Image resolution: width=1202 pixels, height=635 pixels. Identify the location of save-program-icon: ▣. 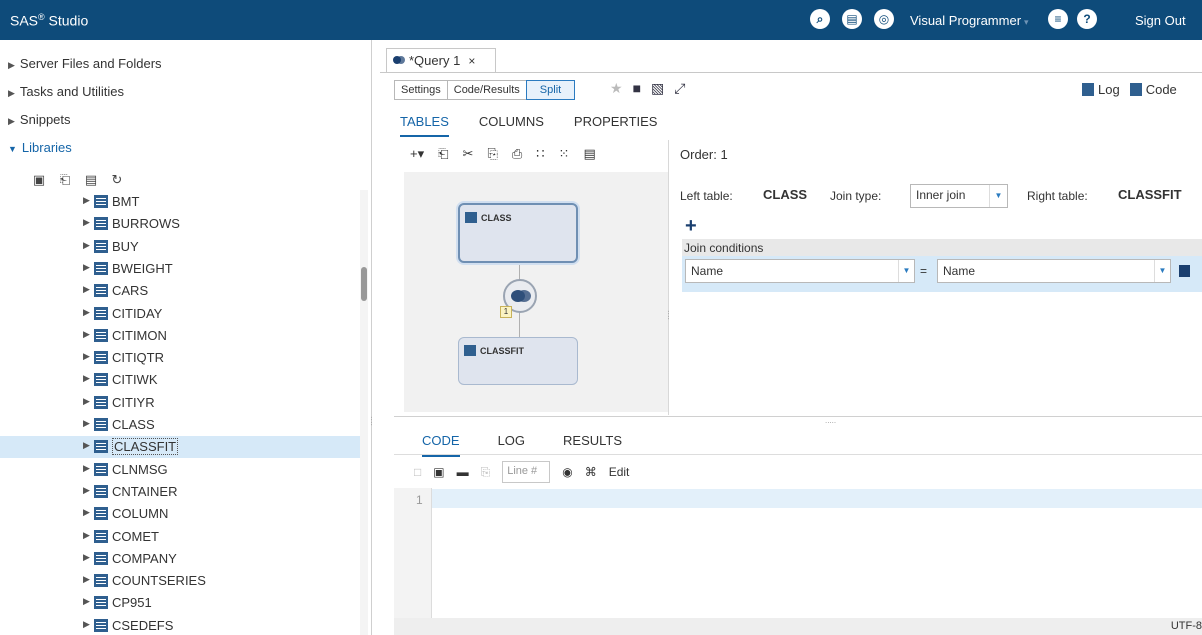
(438, 472).